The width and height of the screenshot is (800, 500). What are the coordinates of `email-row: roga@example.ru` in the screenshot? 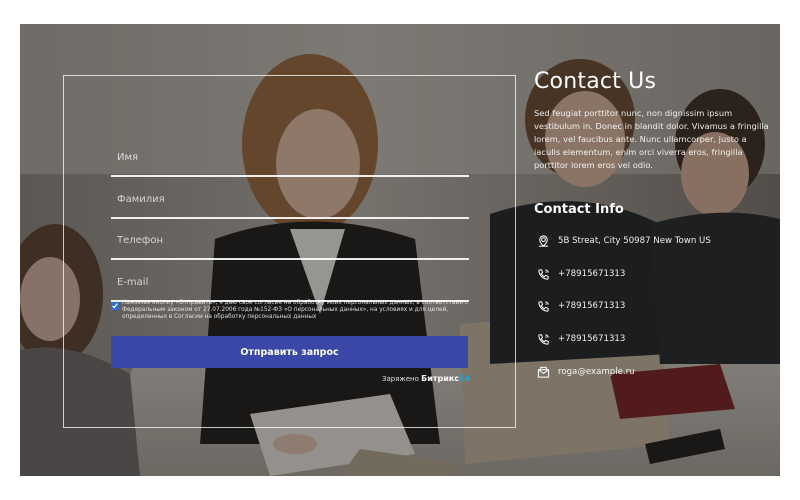 It's located at (654, 373).